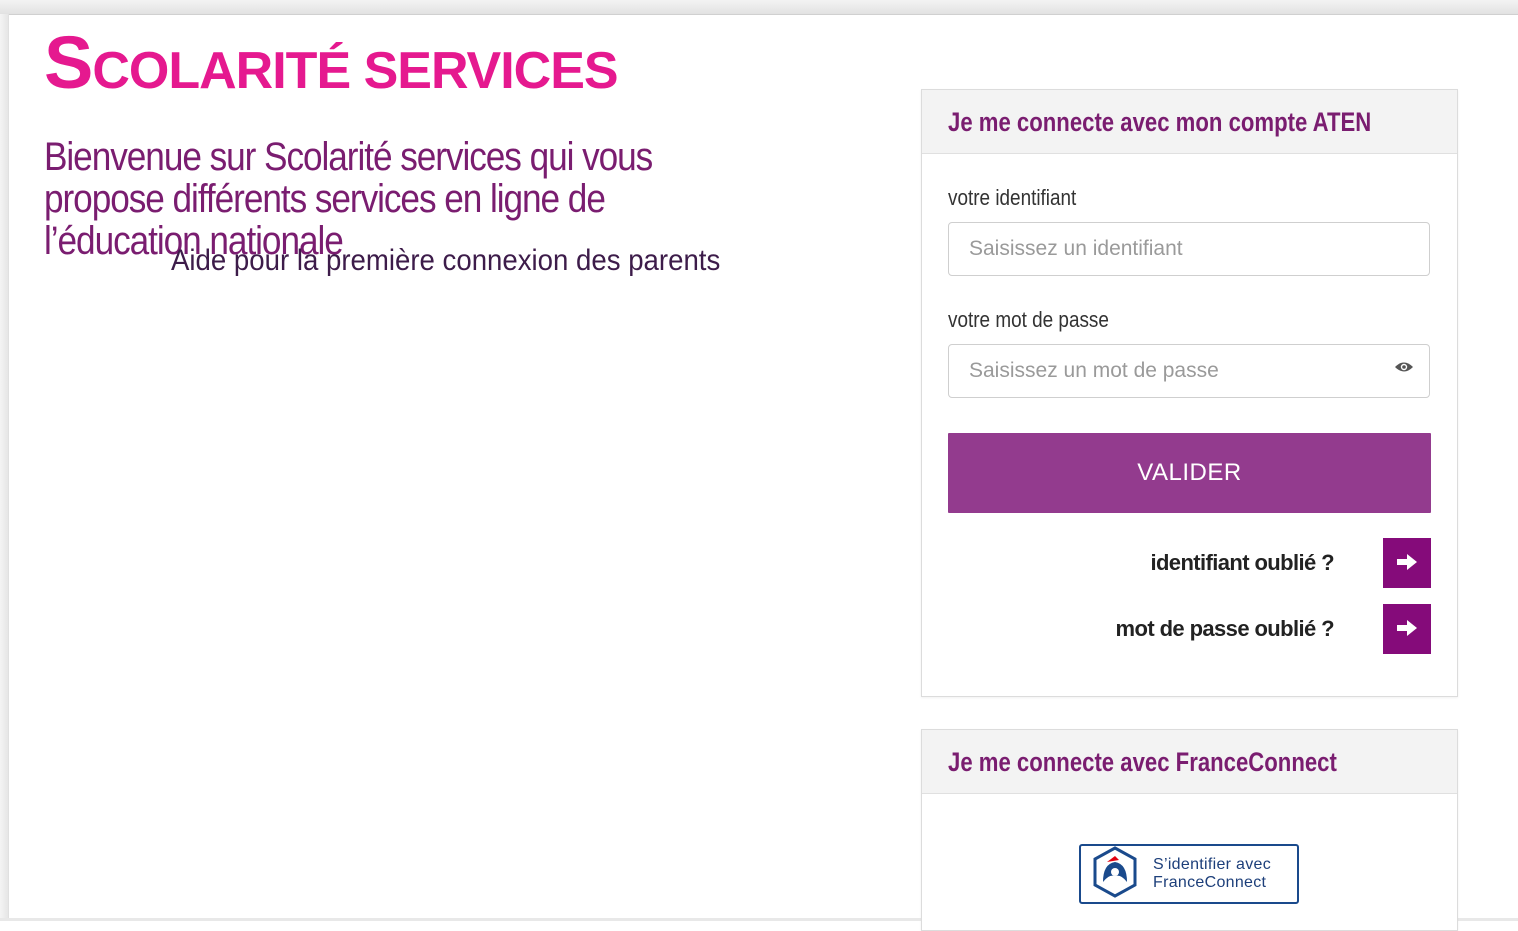 The width and height of the screenshot is (1518, 931). Describe the element at coordinates (1189, 249) in the screenshot. I see `username-input` at that location.